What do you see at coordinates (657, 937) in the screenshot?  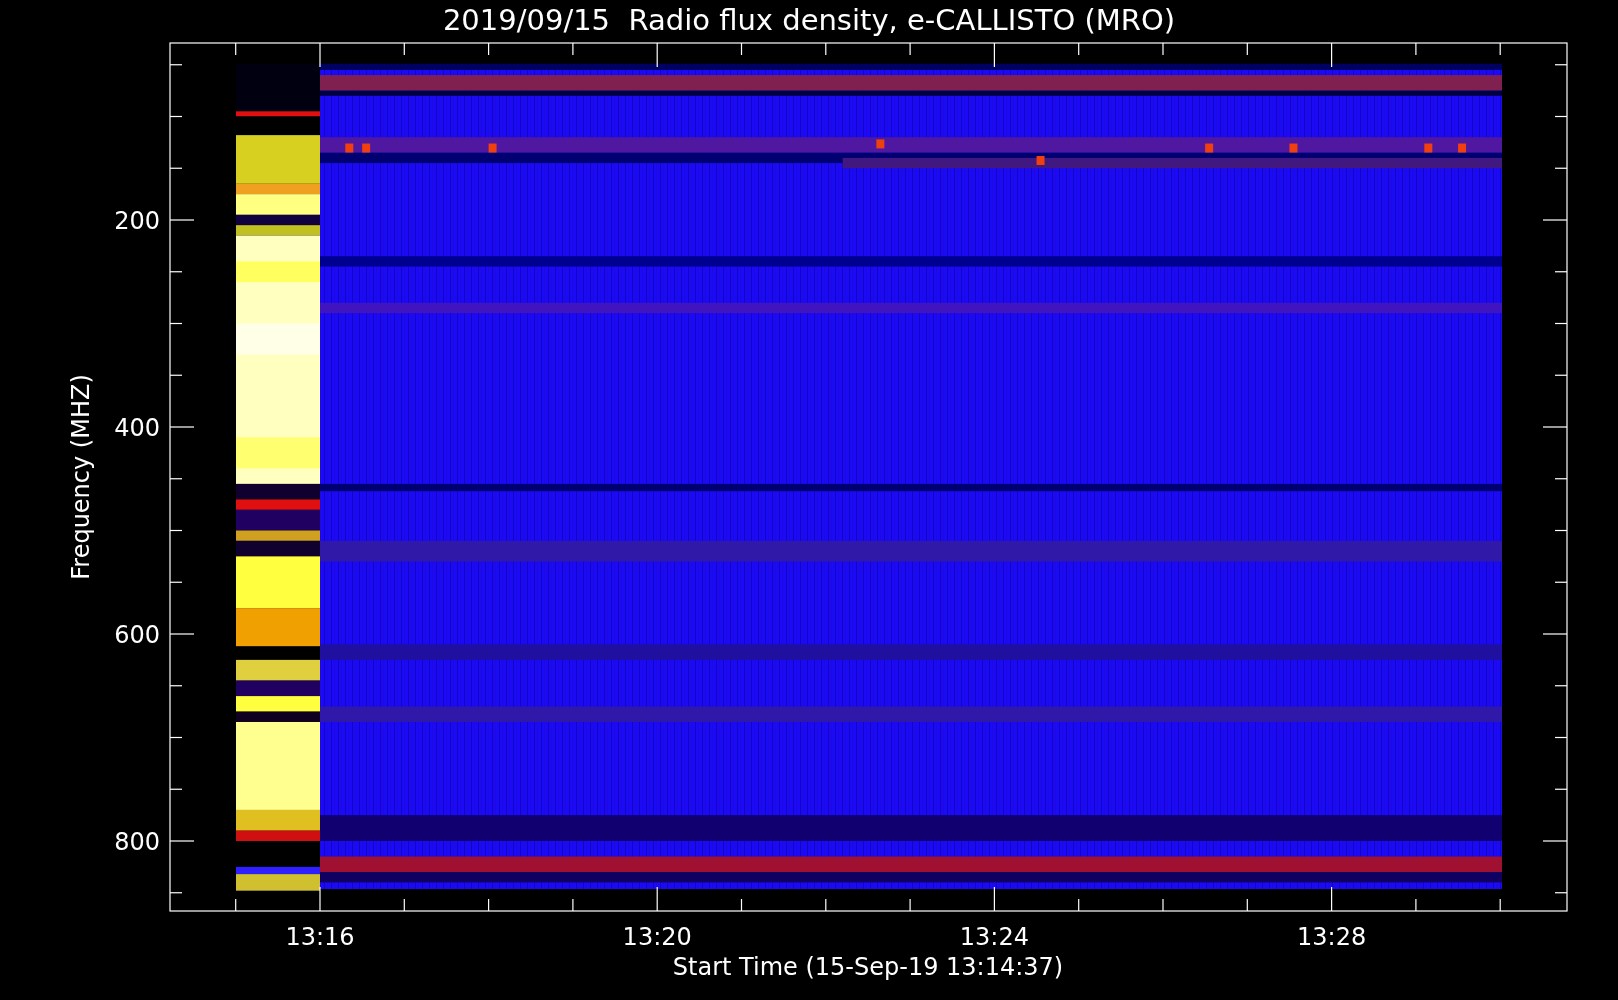 I see `tick-label: 13:20` at bounding box center [657, 937].